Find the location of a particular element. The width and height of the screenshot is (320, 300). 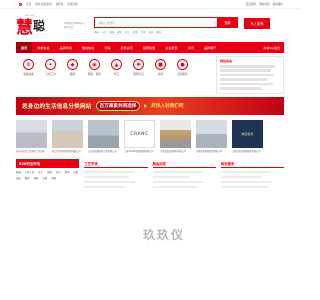

search-input: 请输入关键词 is located at coordinates (155, 22).